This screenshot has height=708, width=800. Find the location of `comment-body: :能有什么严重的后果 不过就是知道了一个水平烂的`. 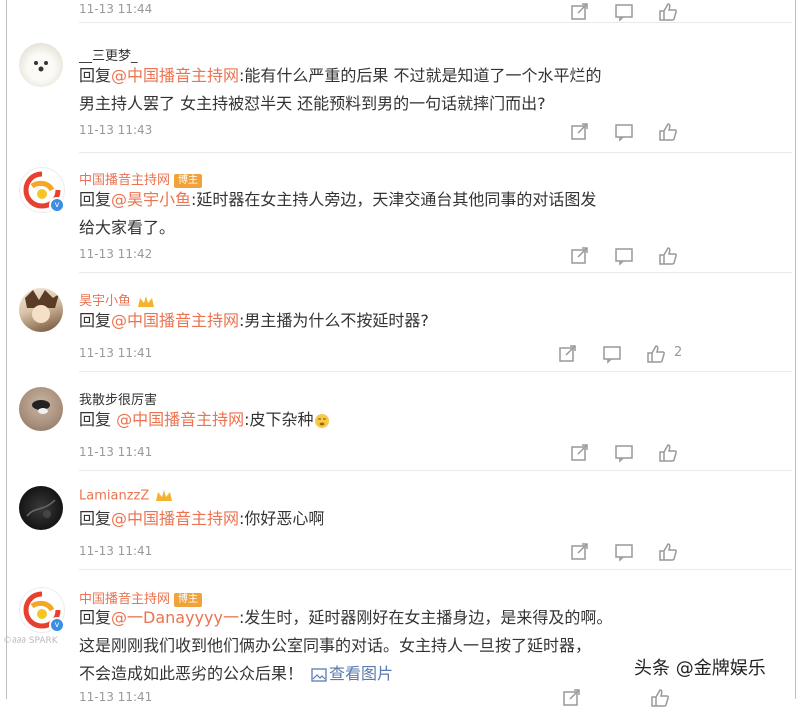

comment-body: :能有什么严重的后果 不过就是知道了一个水平烂的 is located at coordinates (420, 75).